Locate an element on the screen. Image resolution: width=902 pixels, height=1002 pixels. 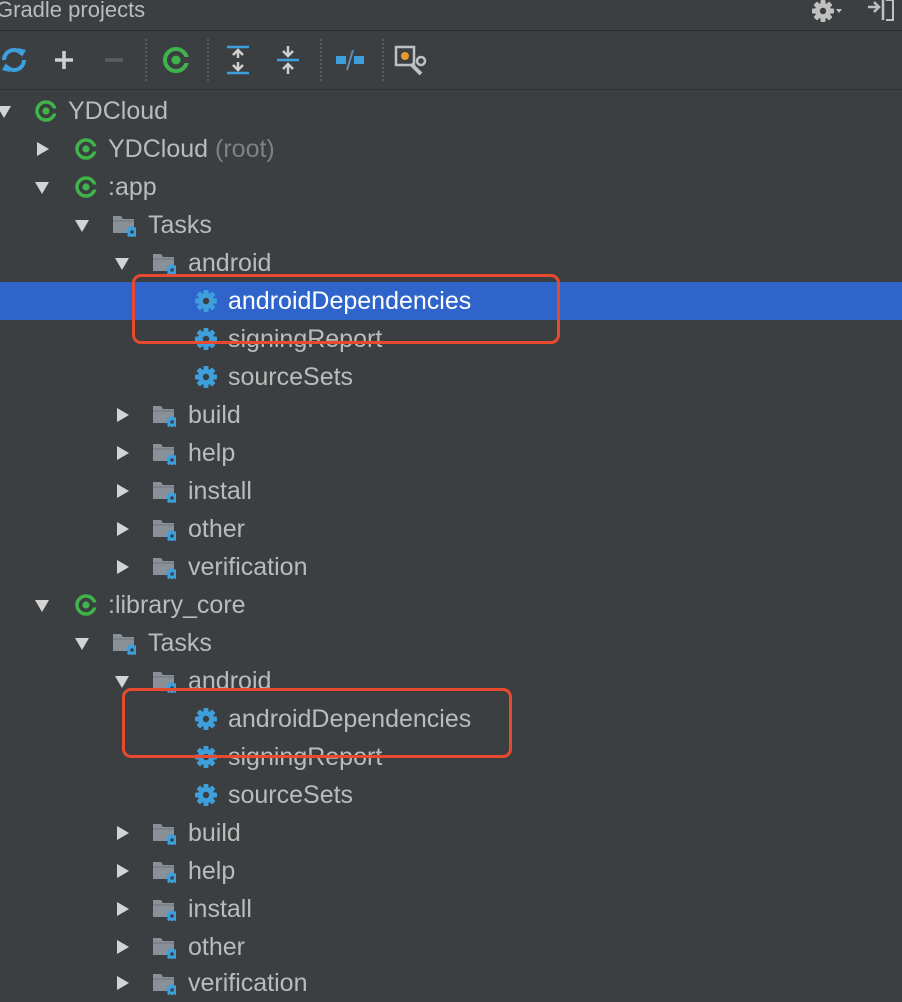
hide-panel-icon is located at coordinates (881, 11).